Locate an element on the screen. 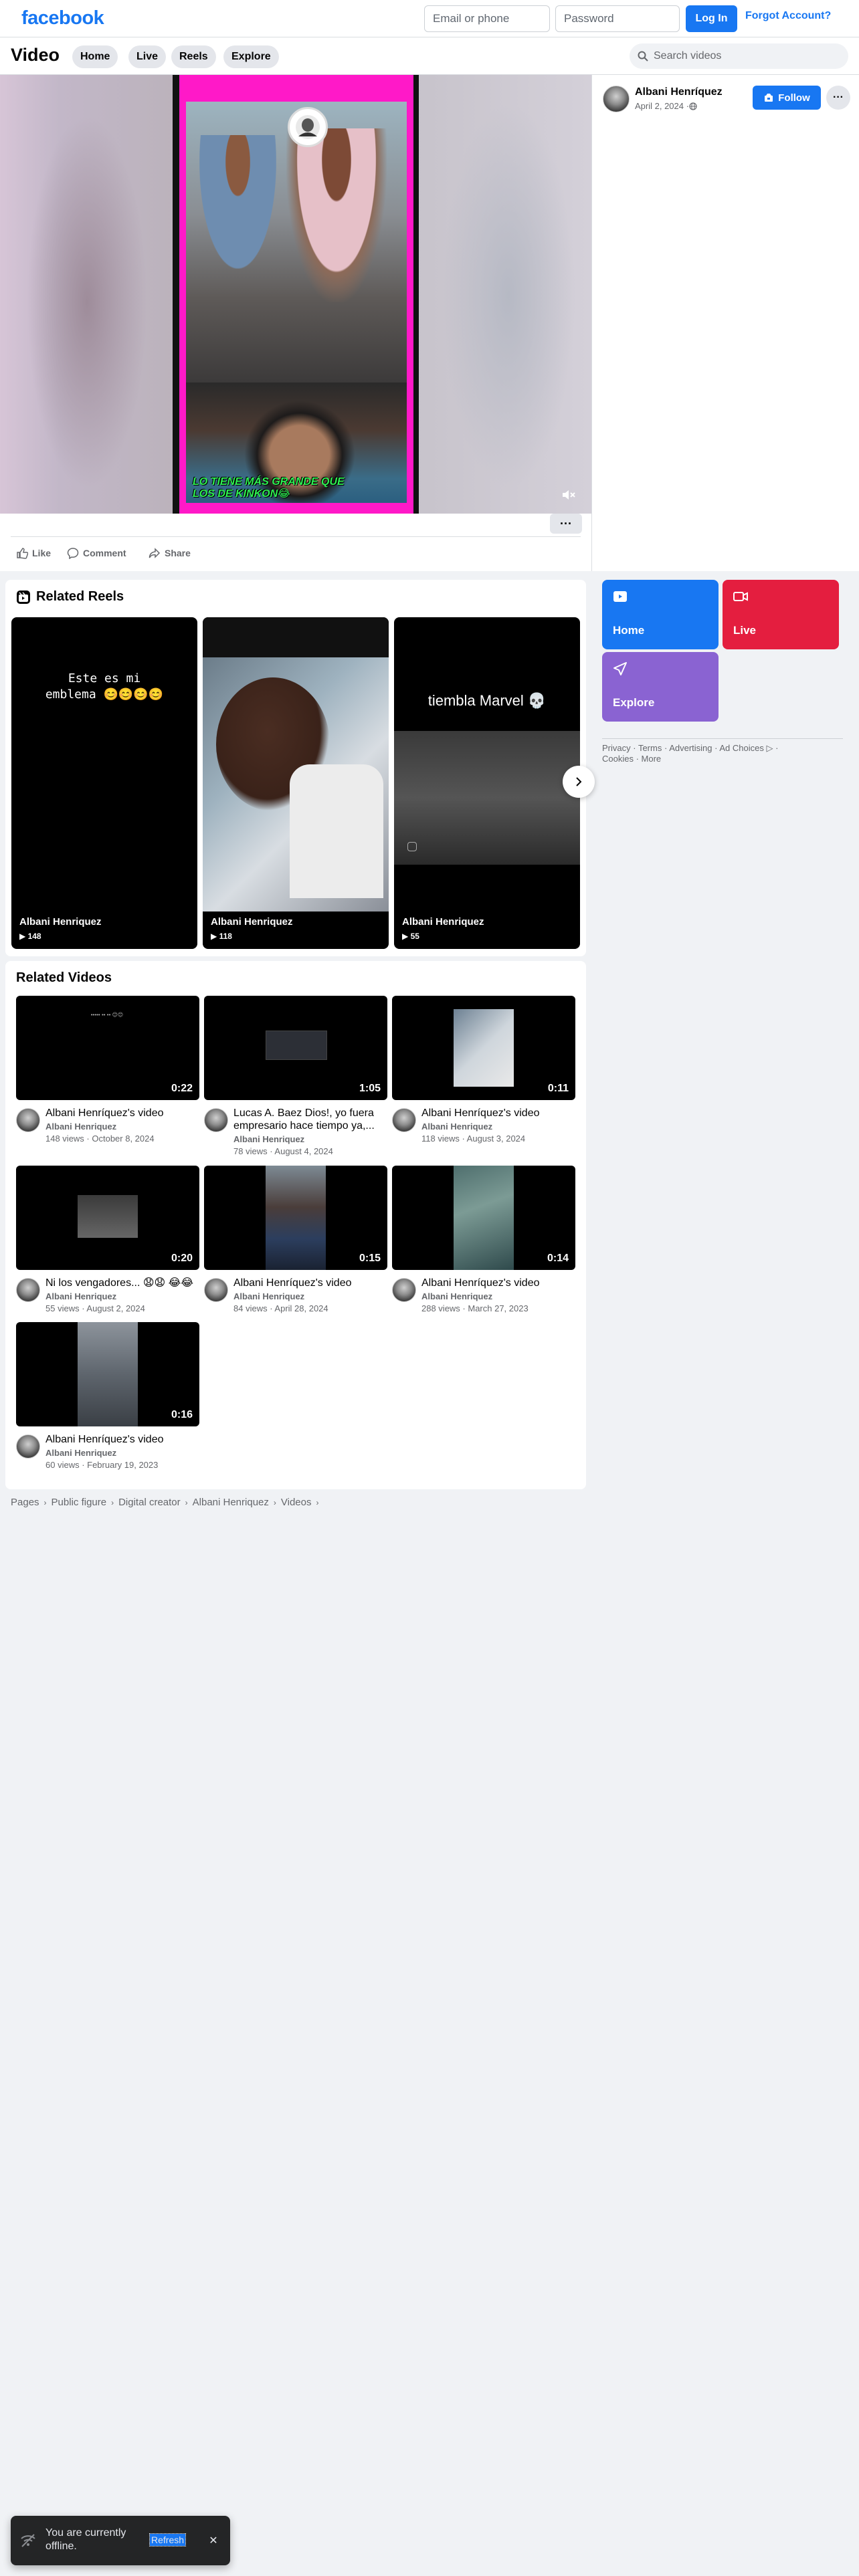 This screenshot has height=2576, width=859. footer-link-cookies: Cookies is located at coordinates (618, 759).